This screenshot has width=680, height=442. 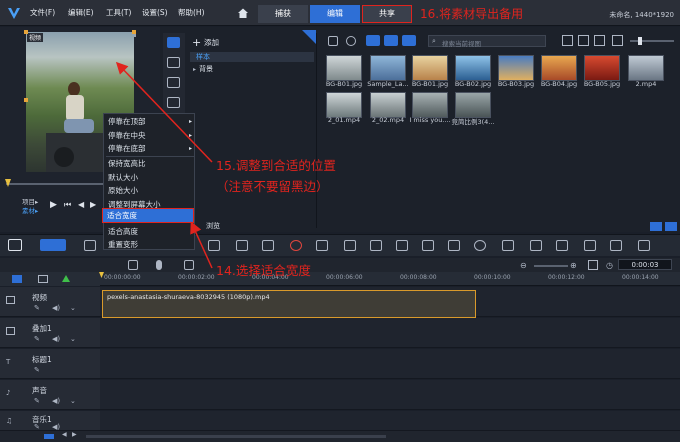 I want to click on annotation-step-15-line2: （注意不要留黑边）, so click(x=272, y=186).